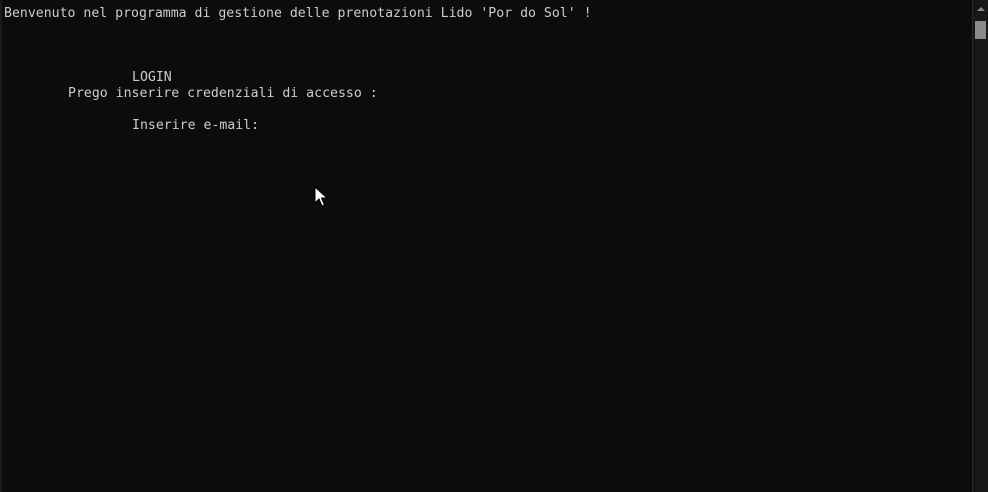 This screenshot has height=492, width=988. Describe the element at coordinates (152, 77) in the screenshot. I see `login-title: LOGIN` at that location.